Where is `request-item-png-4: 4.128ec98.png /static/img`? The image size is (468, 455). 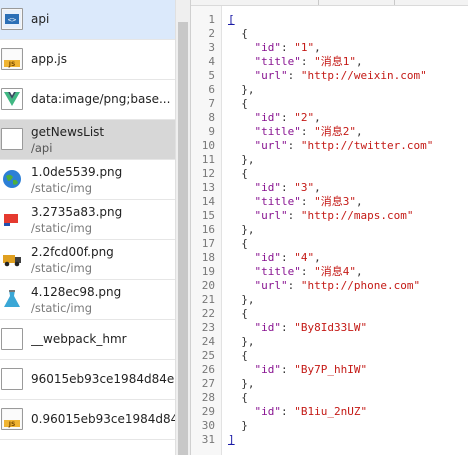
request-item-png-4: 4.128ec98.png /static/img is located at coordinates (87, 300).